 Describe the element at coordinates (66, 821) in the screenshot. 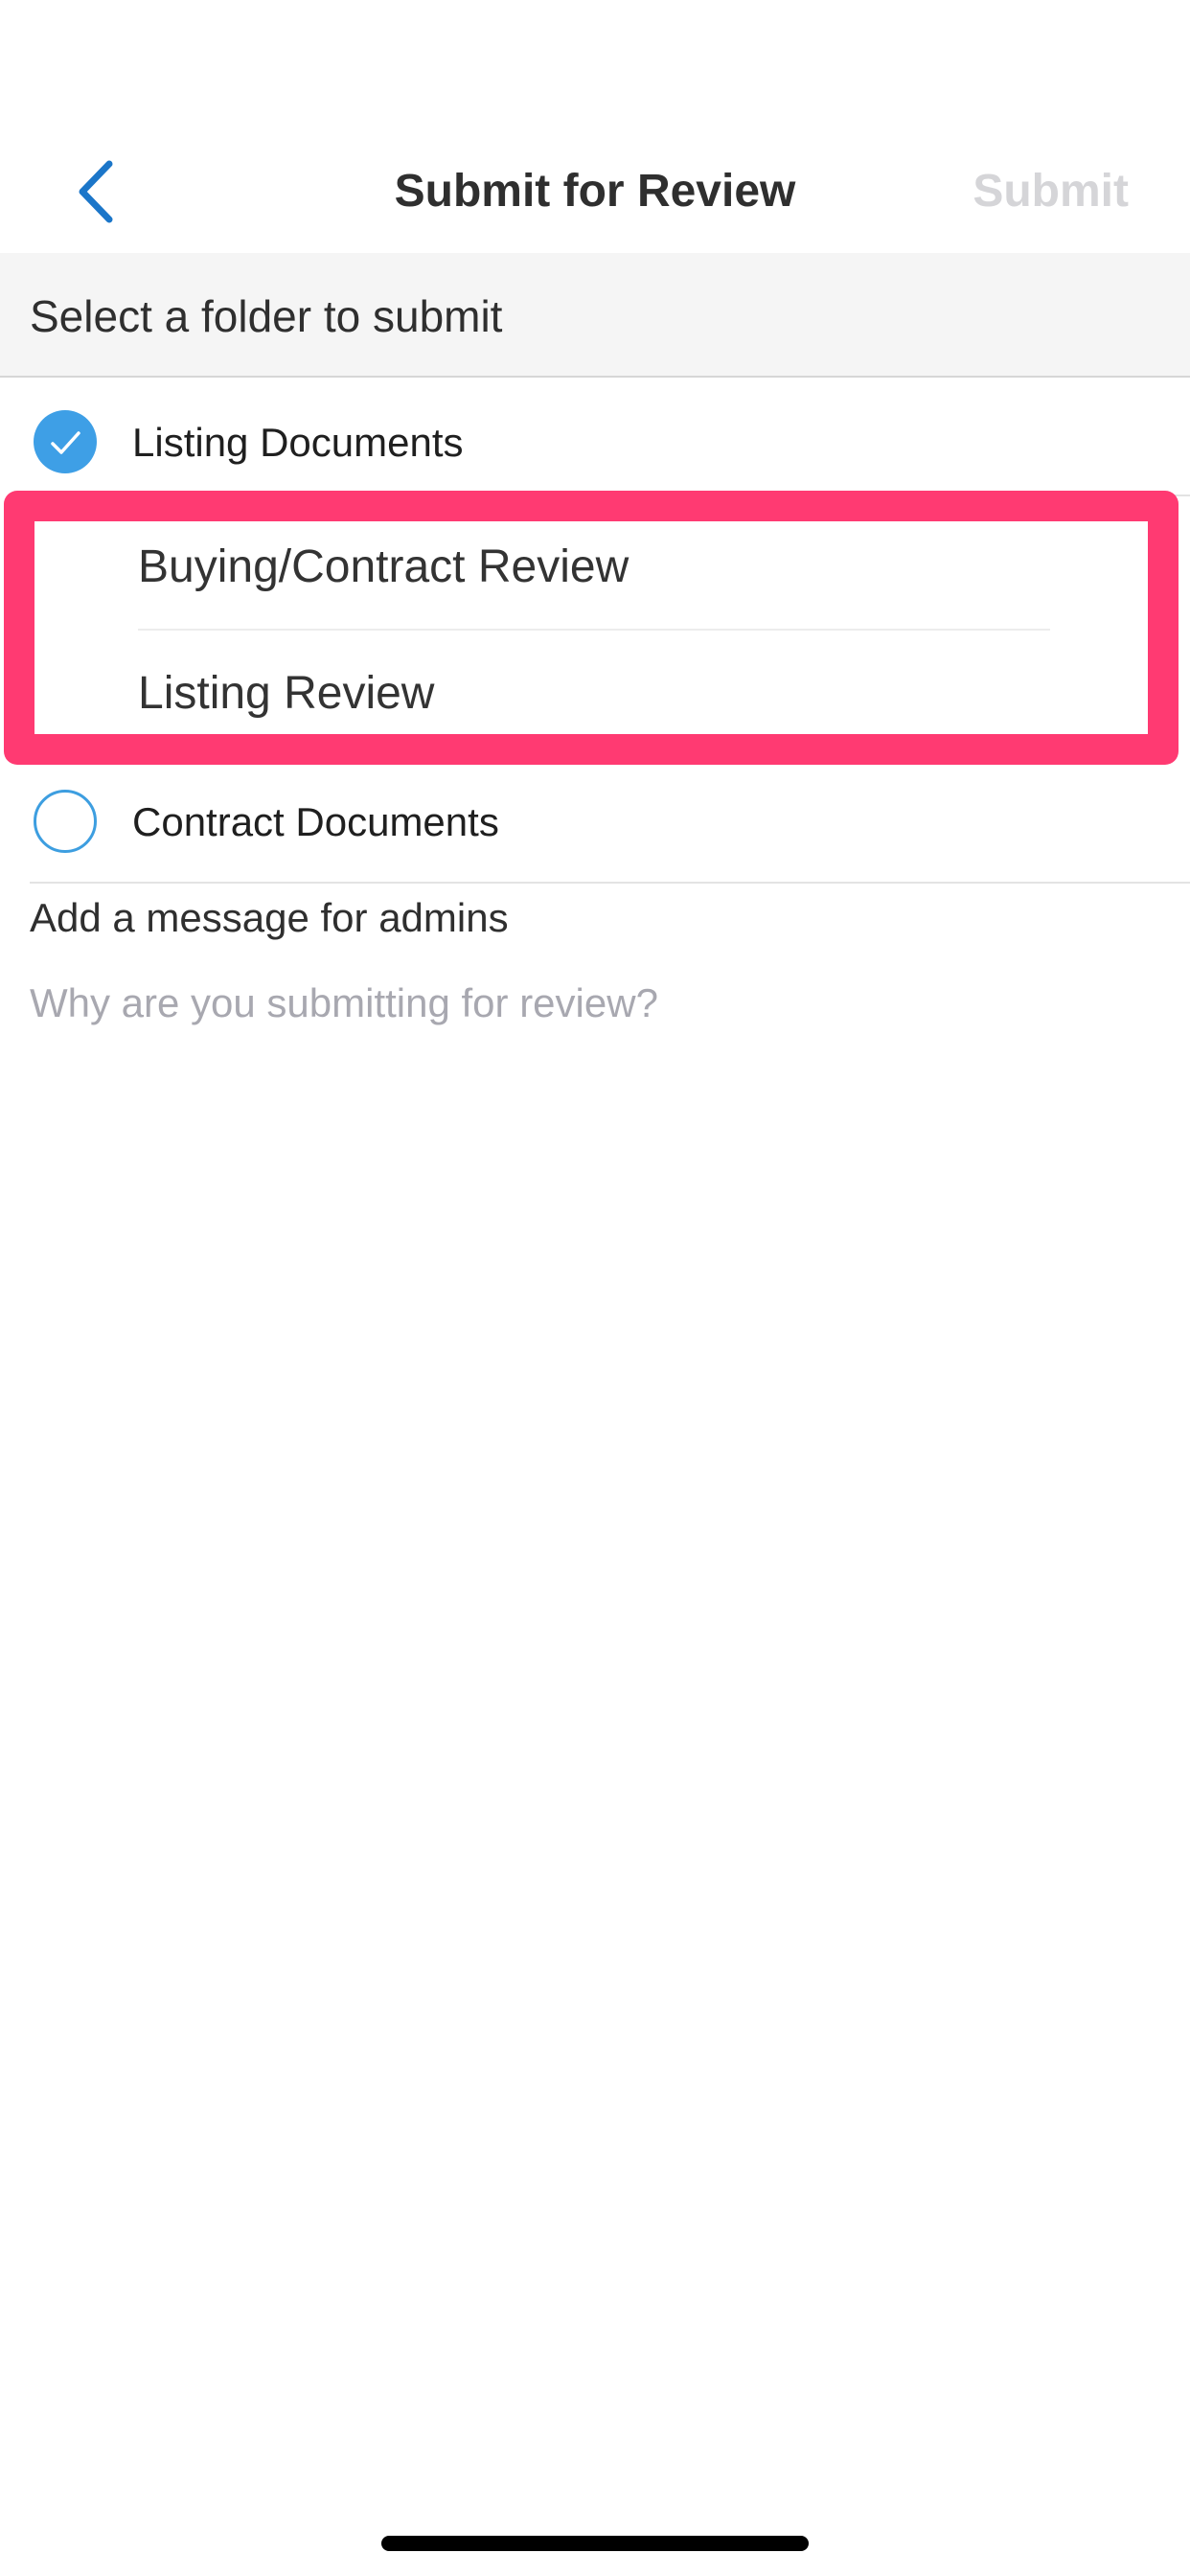

I see `empty-circle-icon` at that location.